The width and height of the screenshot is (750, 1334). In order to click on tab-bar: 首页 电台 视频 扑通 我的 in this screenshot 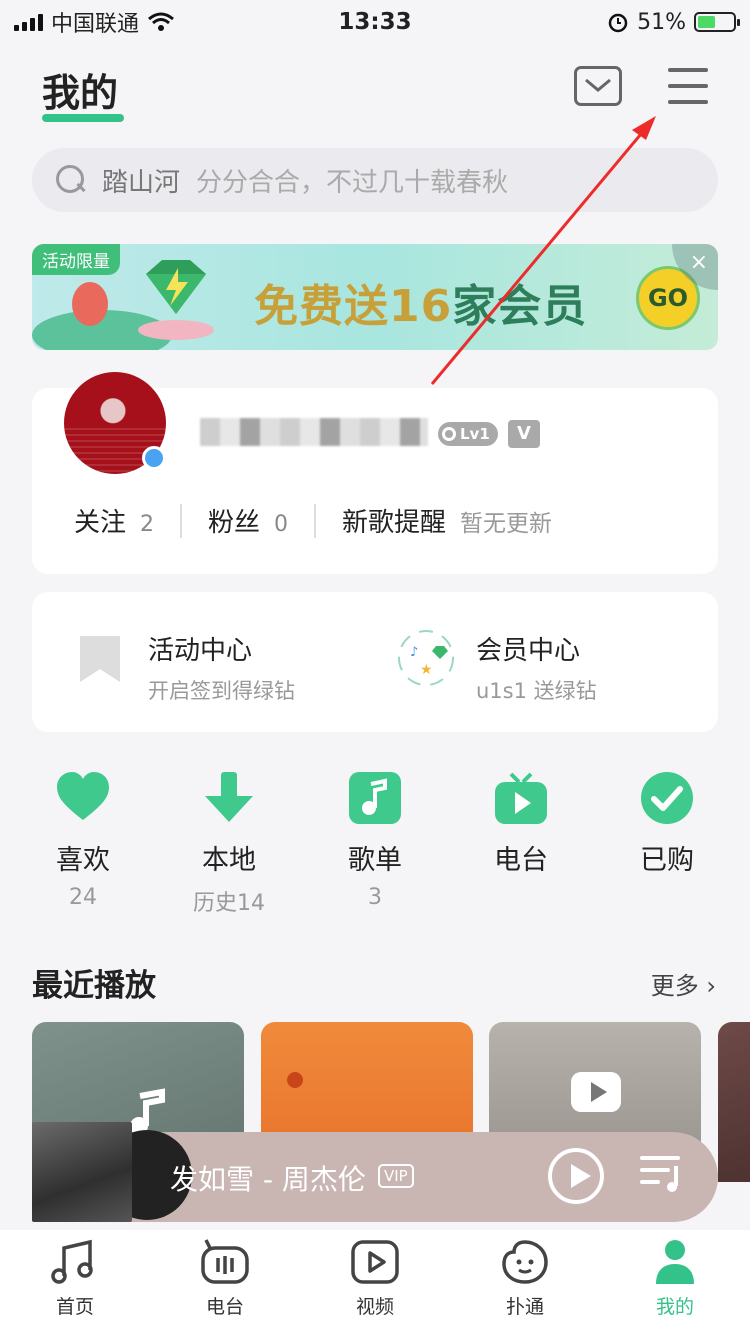, I will do `click(375, 1282)`.